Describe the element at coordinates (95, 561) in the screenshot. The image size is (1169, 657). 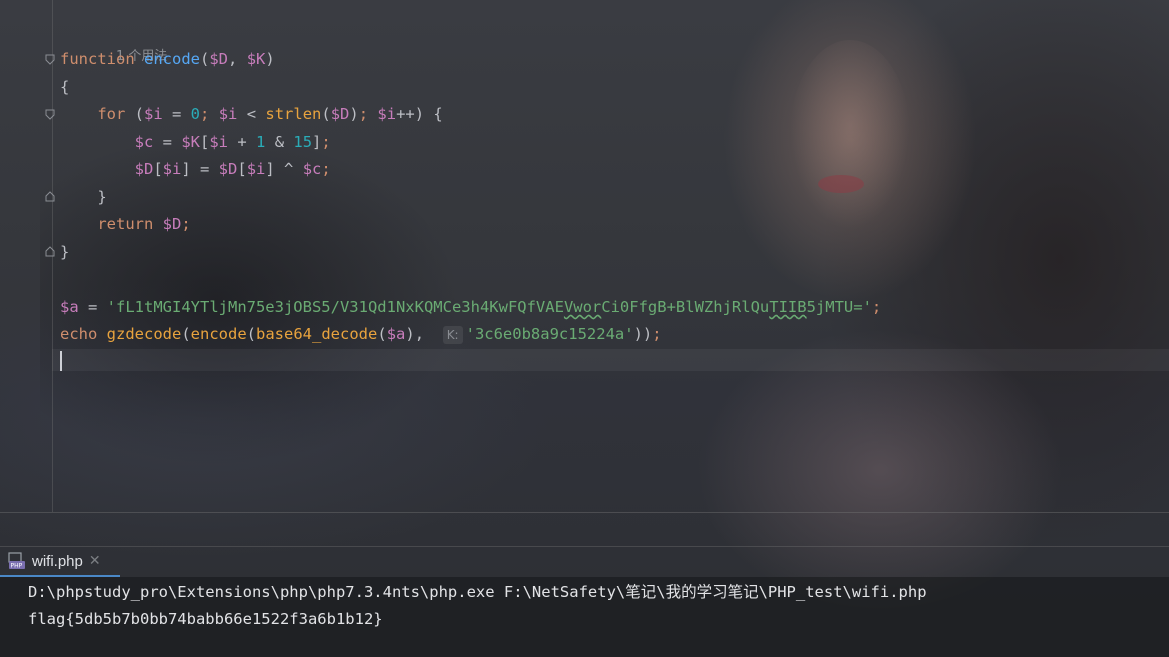
I see `close-icon: ✕` at that location.